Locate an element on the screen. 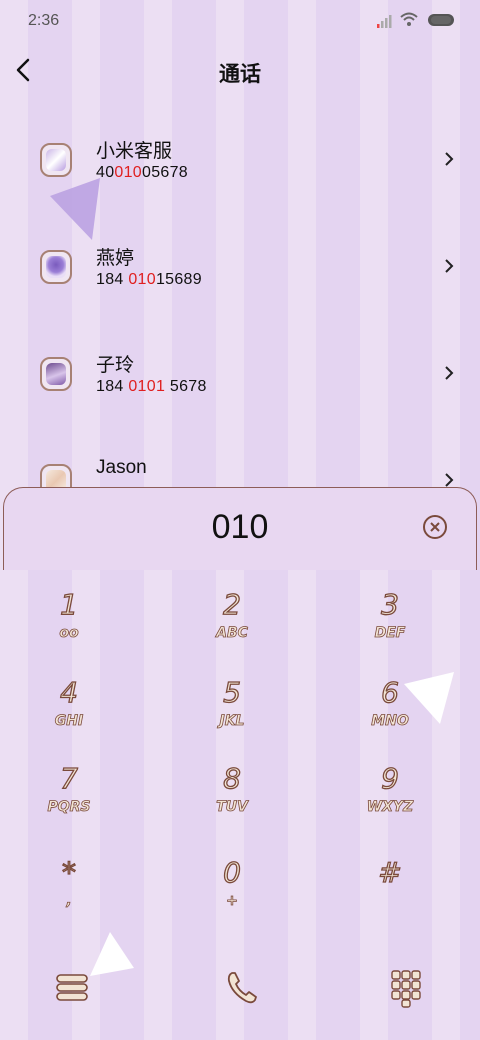 This screenshot has width=480, height=1040. key-3: 3 DEF is located at coordinates (390, 627).